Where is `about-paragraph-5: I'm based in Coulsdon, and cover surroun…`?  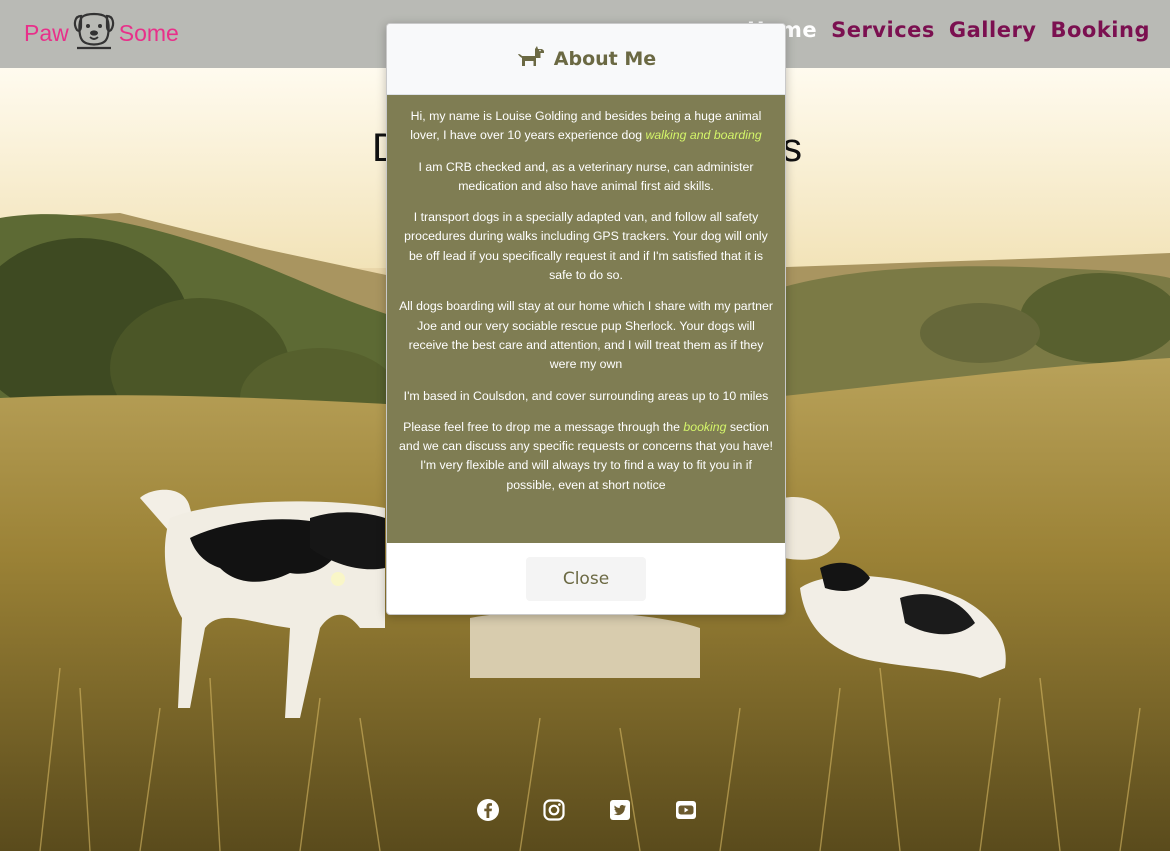
about-paragraph-5: I'm based in Coulsdon, and cover surroun… is located at coordinates (586, 396).